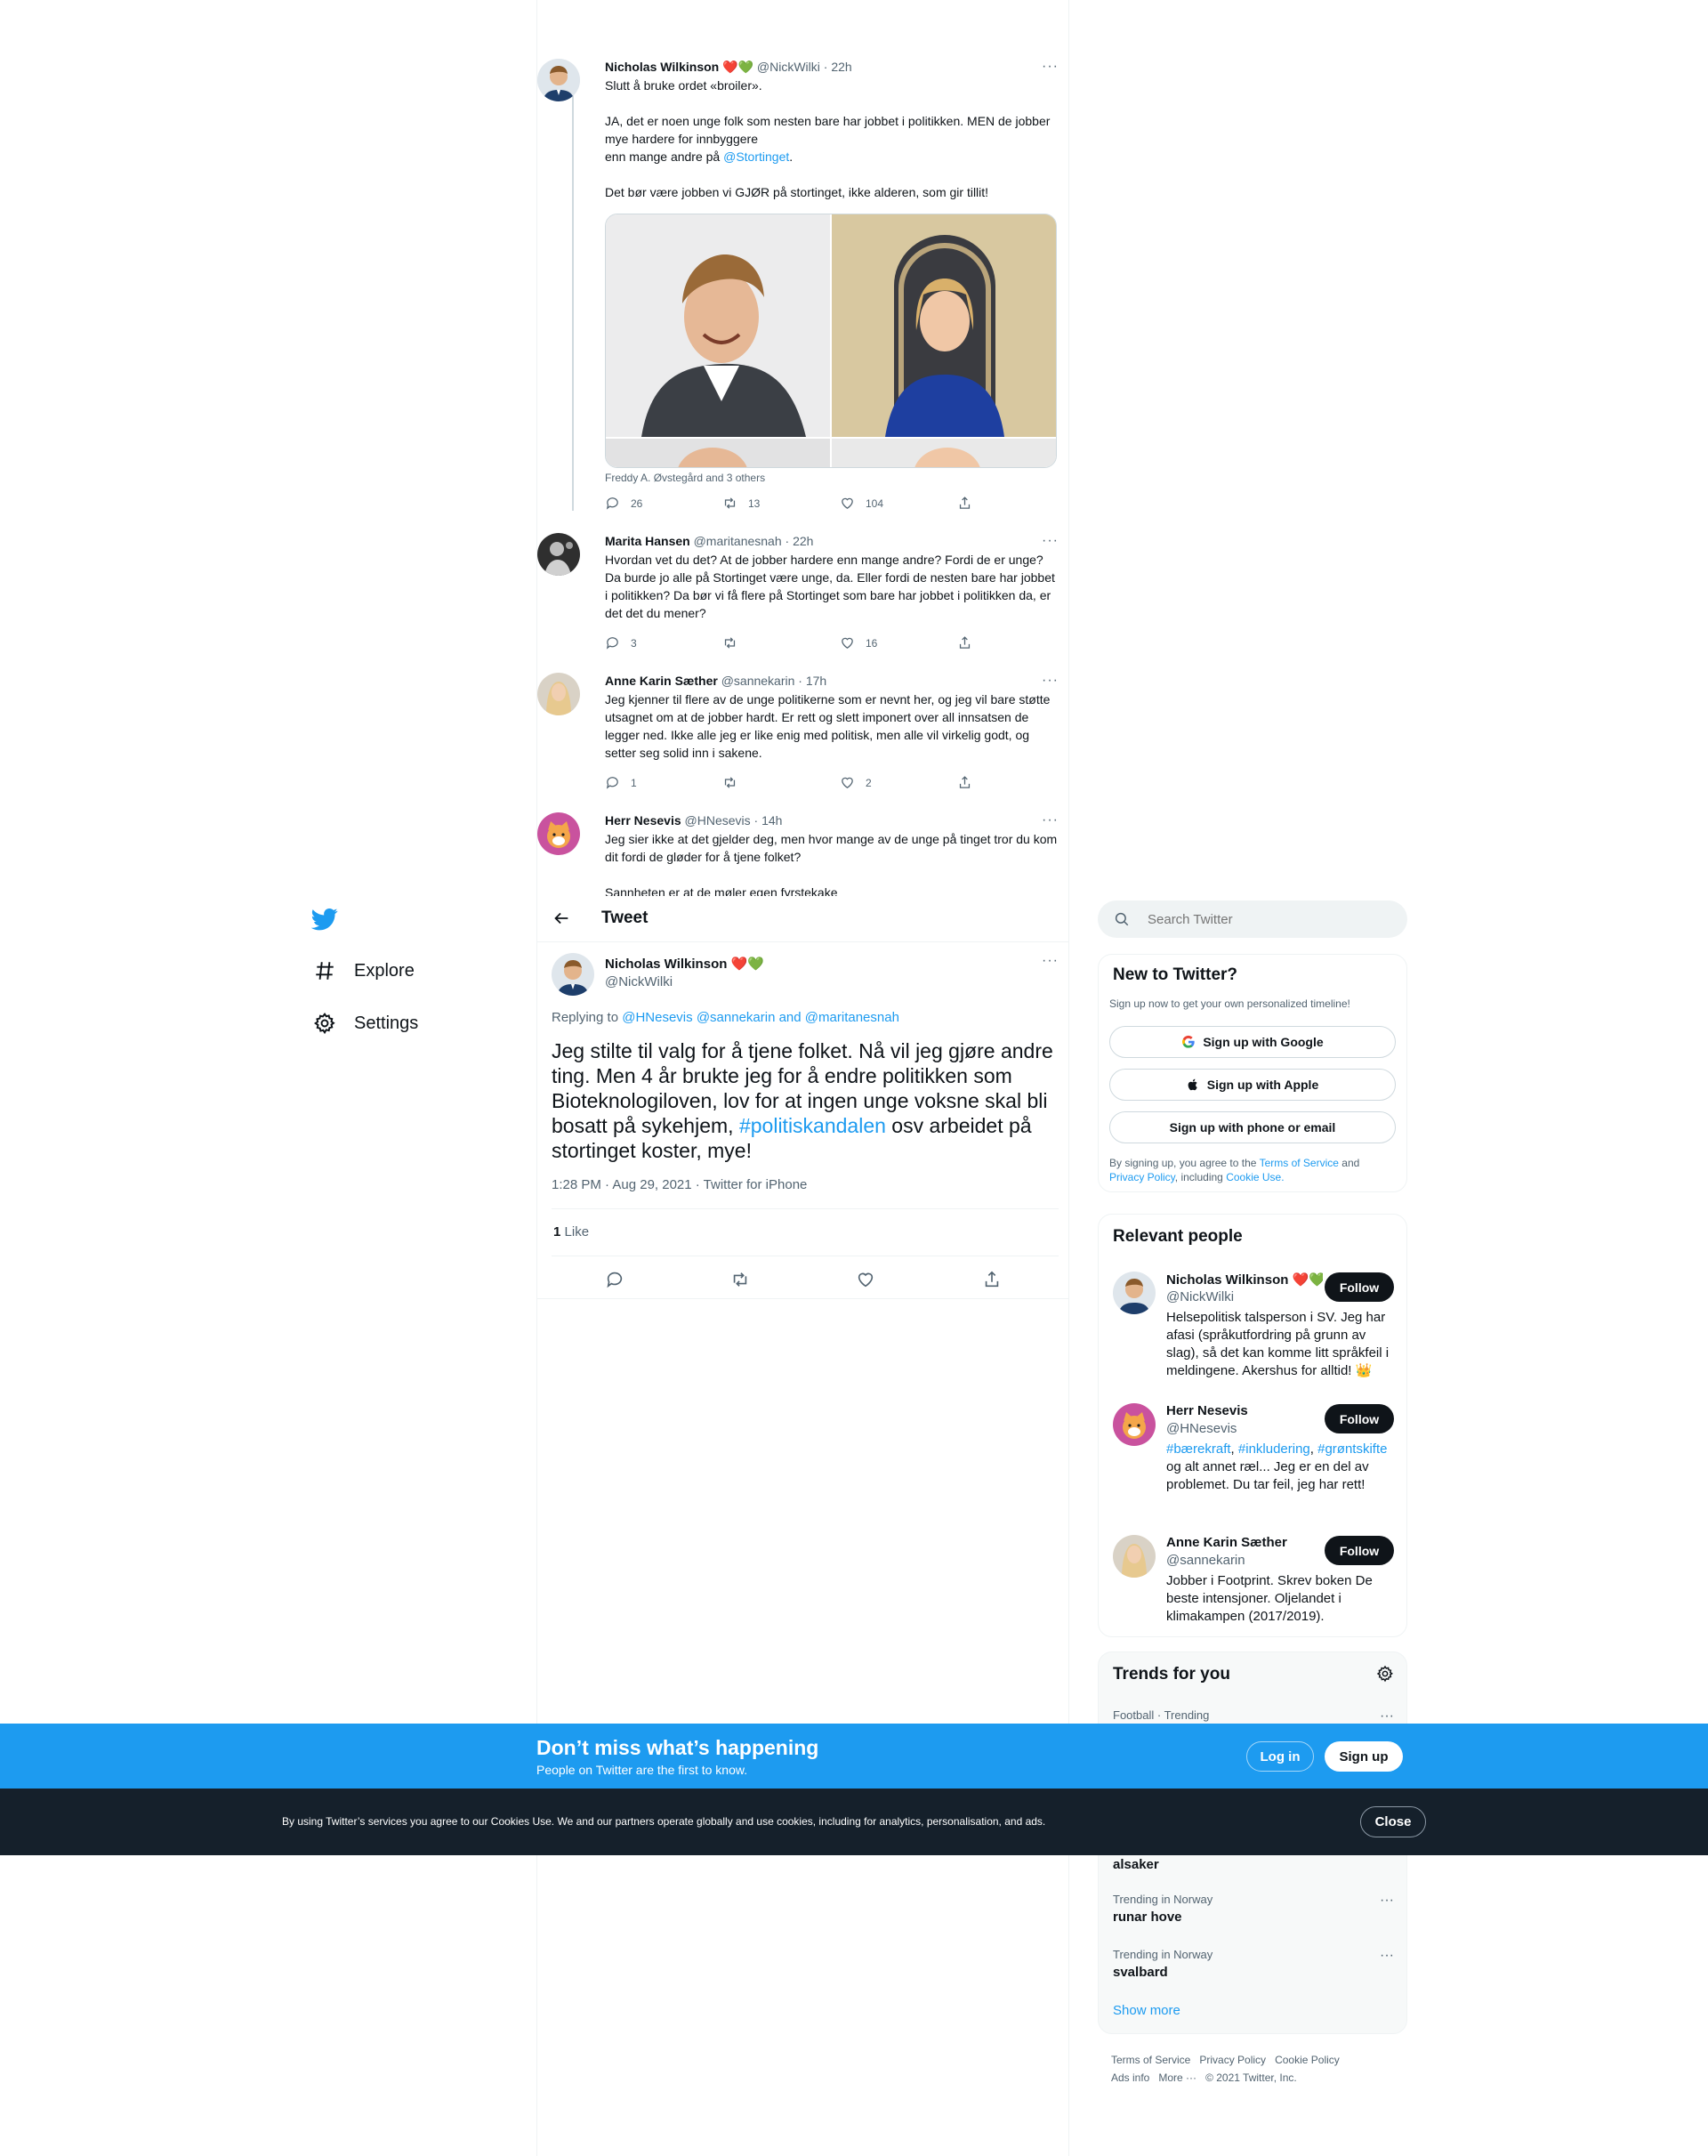  Describe the element at coordinates (738, 541) in the screenshot. I see `author-handle: @maritanesnah` at that location.